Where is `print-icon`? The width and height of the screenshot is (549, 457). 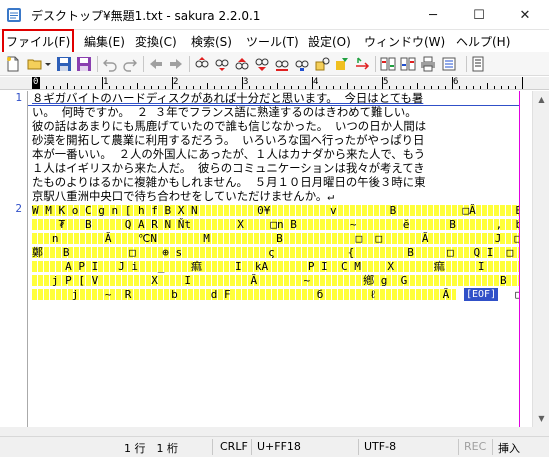 print-icon is located at coordinates (428, 64).